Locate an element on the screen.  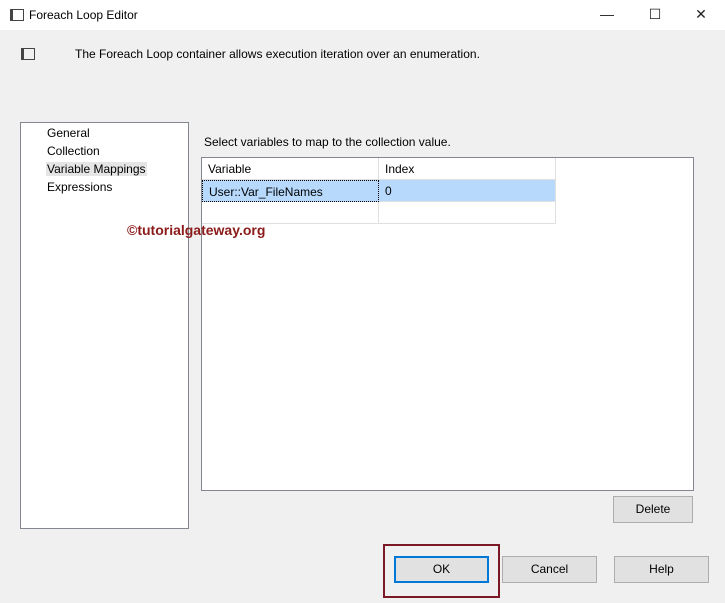
cancel-button: Cancel is located at coordinates (549, 569).